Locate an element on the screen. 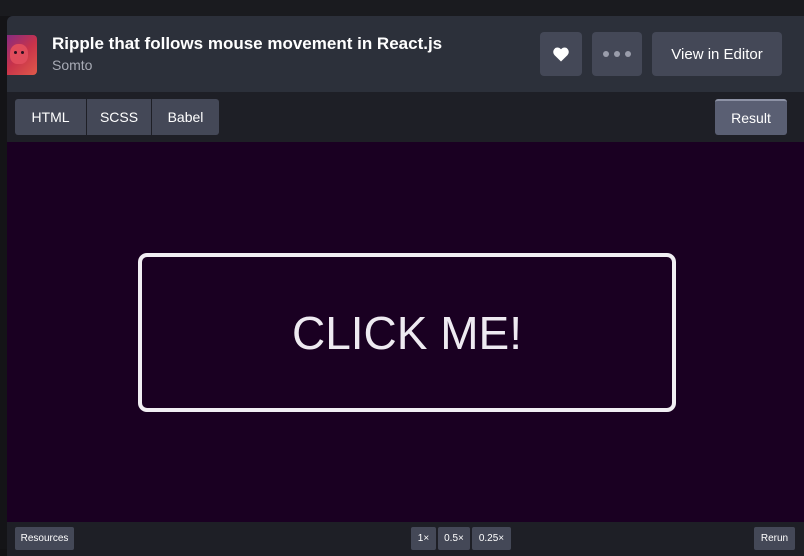 Image resolution: width=804 pixels, height=556 pixels. more-dots-icon is located at coordinates (617, 54).